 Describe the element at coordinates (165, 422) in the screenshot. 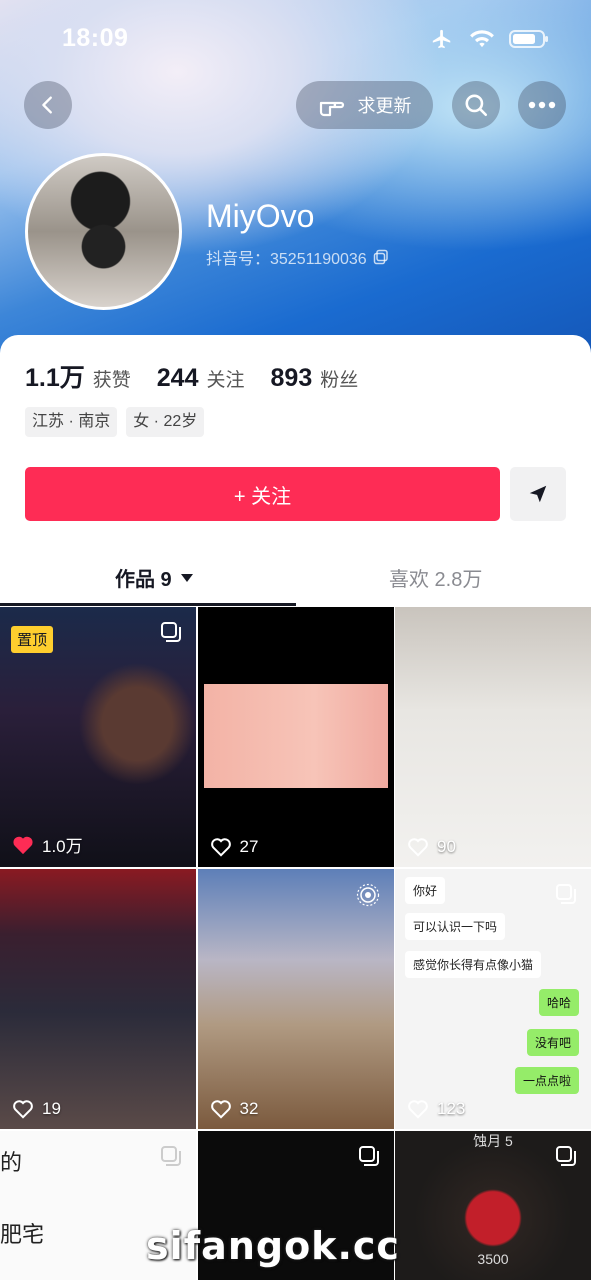

I see `gender-age-tag: 女 · 22岁` at that location.